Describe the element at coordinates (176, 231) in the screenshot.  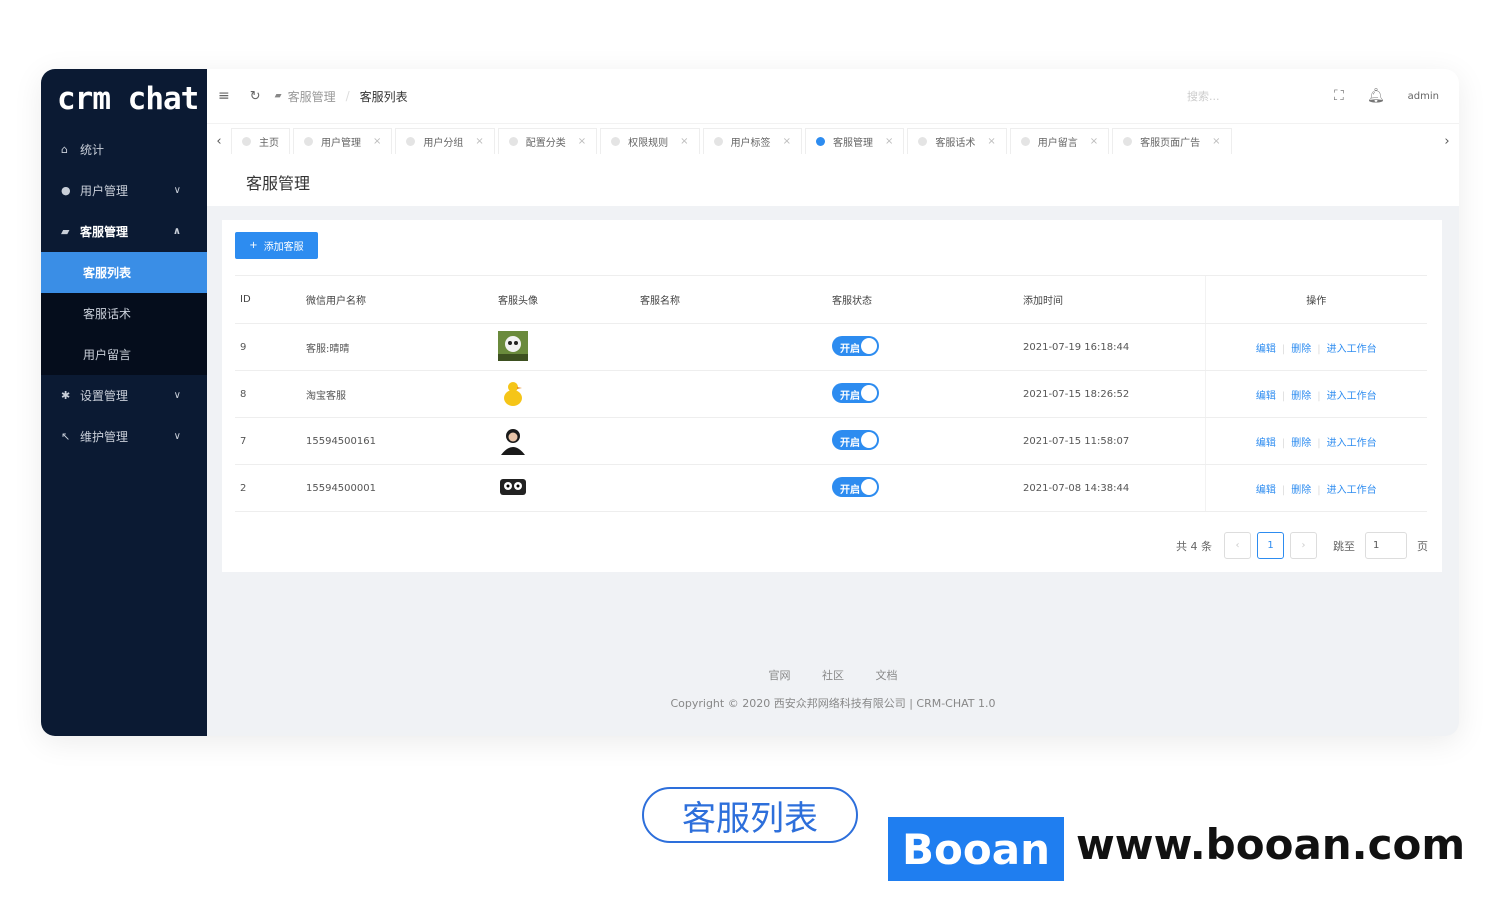
I see `chevron-up-icon: ∧` at that location.